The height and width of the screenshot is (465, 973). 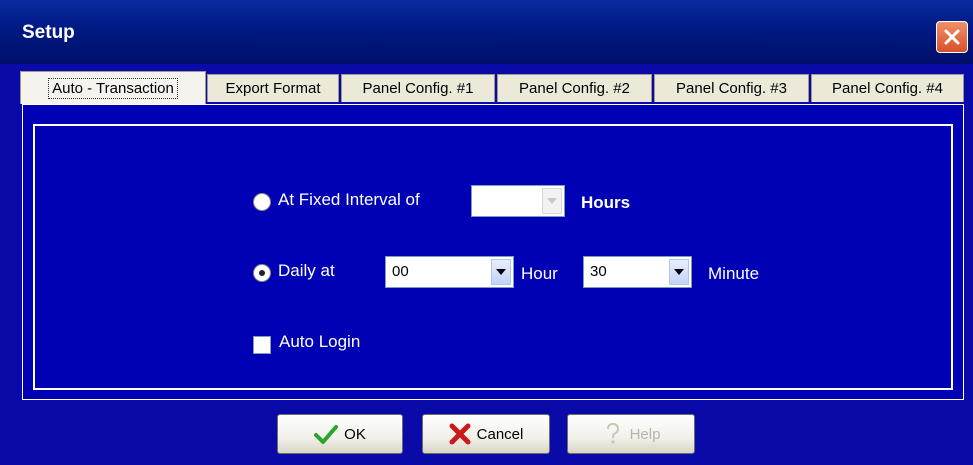 I want to click on window-title: Setup, so click(x=48, y=32).